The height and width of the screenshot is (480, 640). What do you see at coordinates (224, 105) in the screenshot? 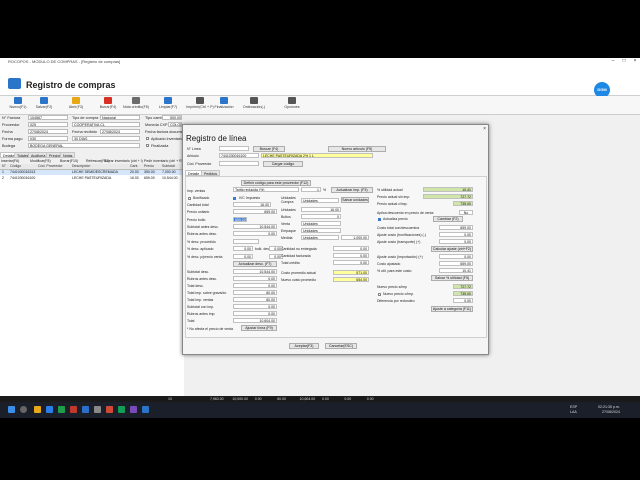
I see `toolbar-button-7: Finalización` at bounding box center [224, 105].